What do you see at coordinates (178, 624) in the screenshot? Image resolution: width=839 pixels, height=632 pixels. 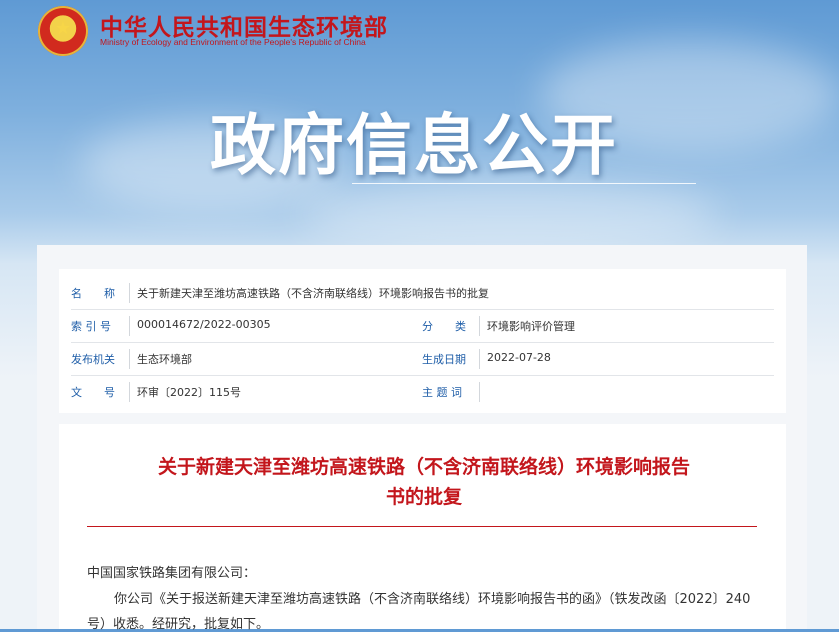 I see `paragraph-line: 号）收悉。经研究，批复如下。` at bounding box center [178, 624].